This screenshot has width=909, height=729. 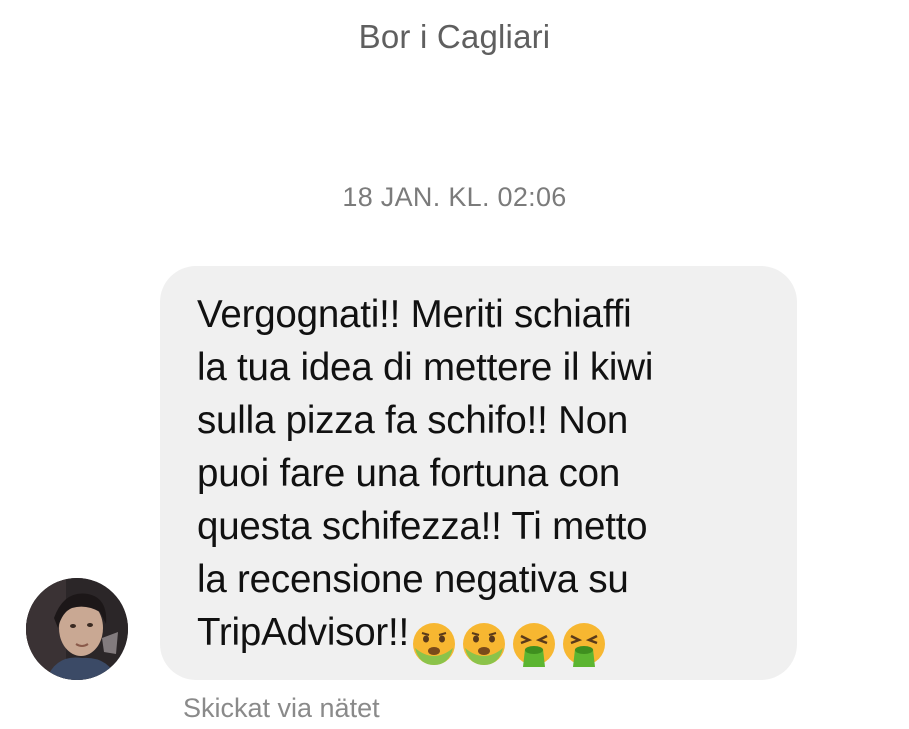 What do you see at coordinates (454, 36) in the screenshot?
I see `contact-name: Bor i Cagliari` at bounding box center [454, 36].